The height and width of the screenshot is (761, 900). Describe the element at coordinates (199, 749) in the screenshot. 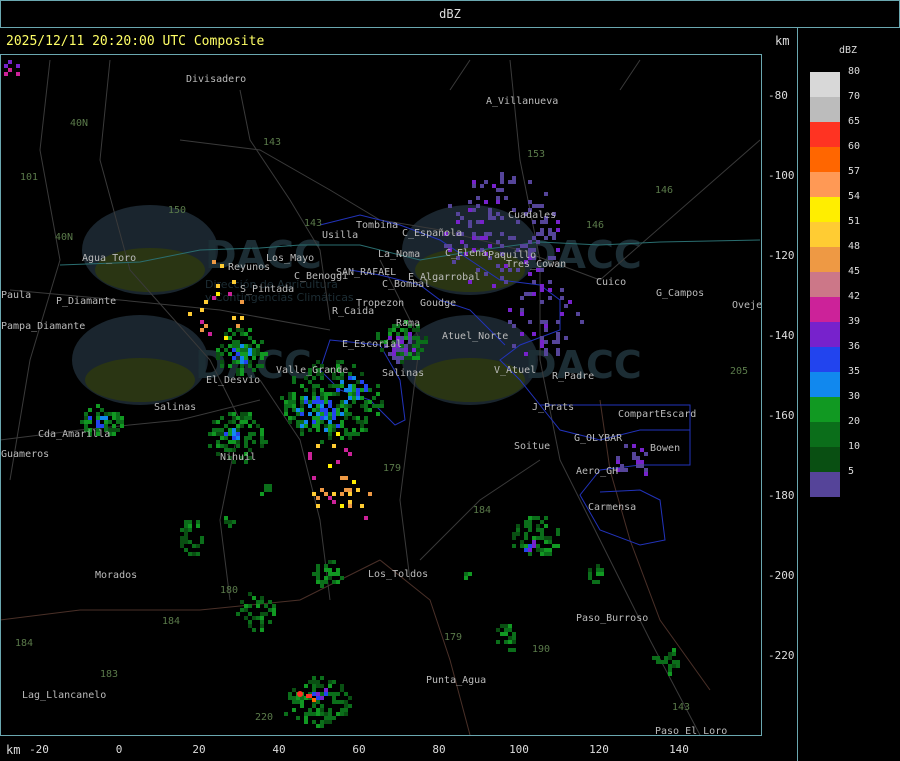

I see `x-tick: 20` at that location.